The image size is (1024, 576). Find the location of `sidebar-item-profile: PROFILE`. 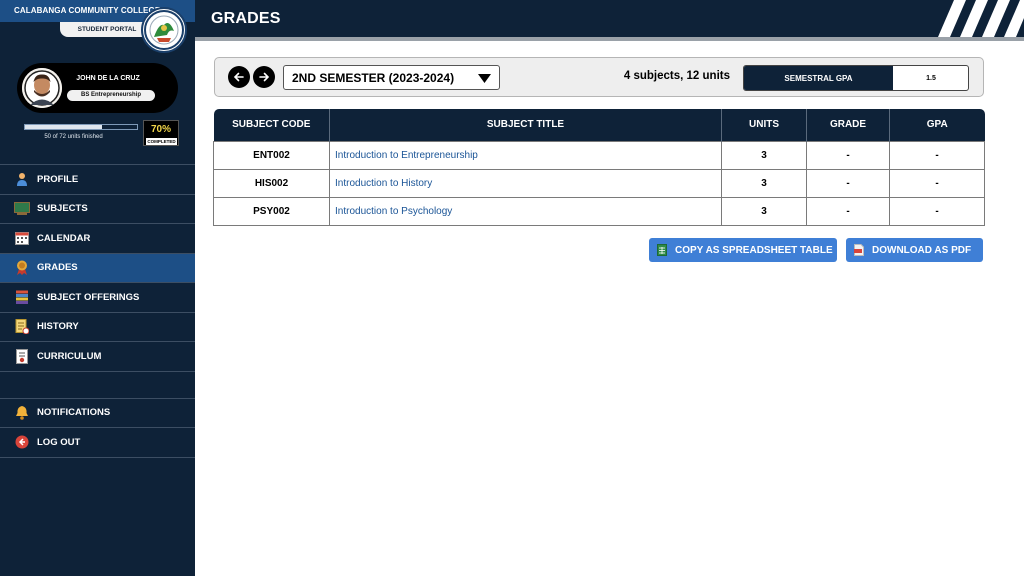

sidebar-item-profile: PROFILE is located at coordinates (97, 179).